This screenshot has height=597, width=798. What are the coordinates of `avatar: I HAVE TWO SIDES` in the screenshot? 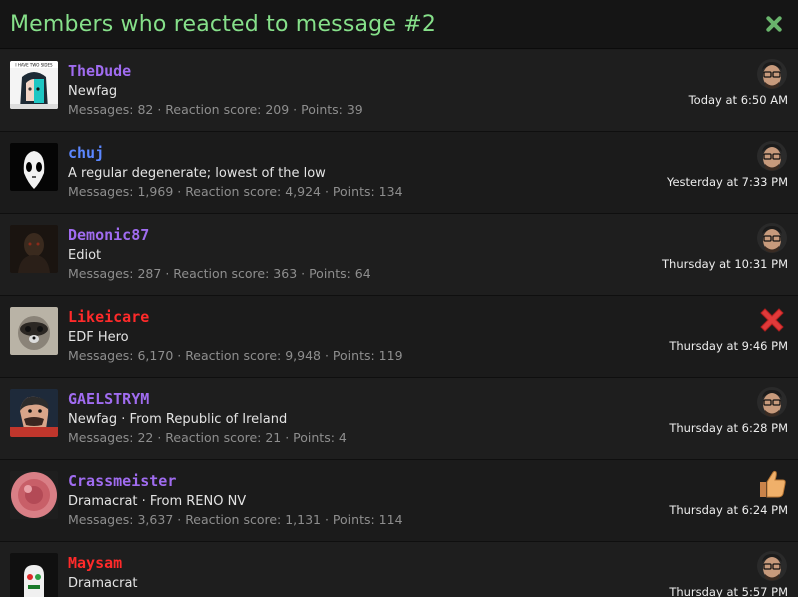 It's located at (34, 85).